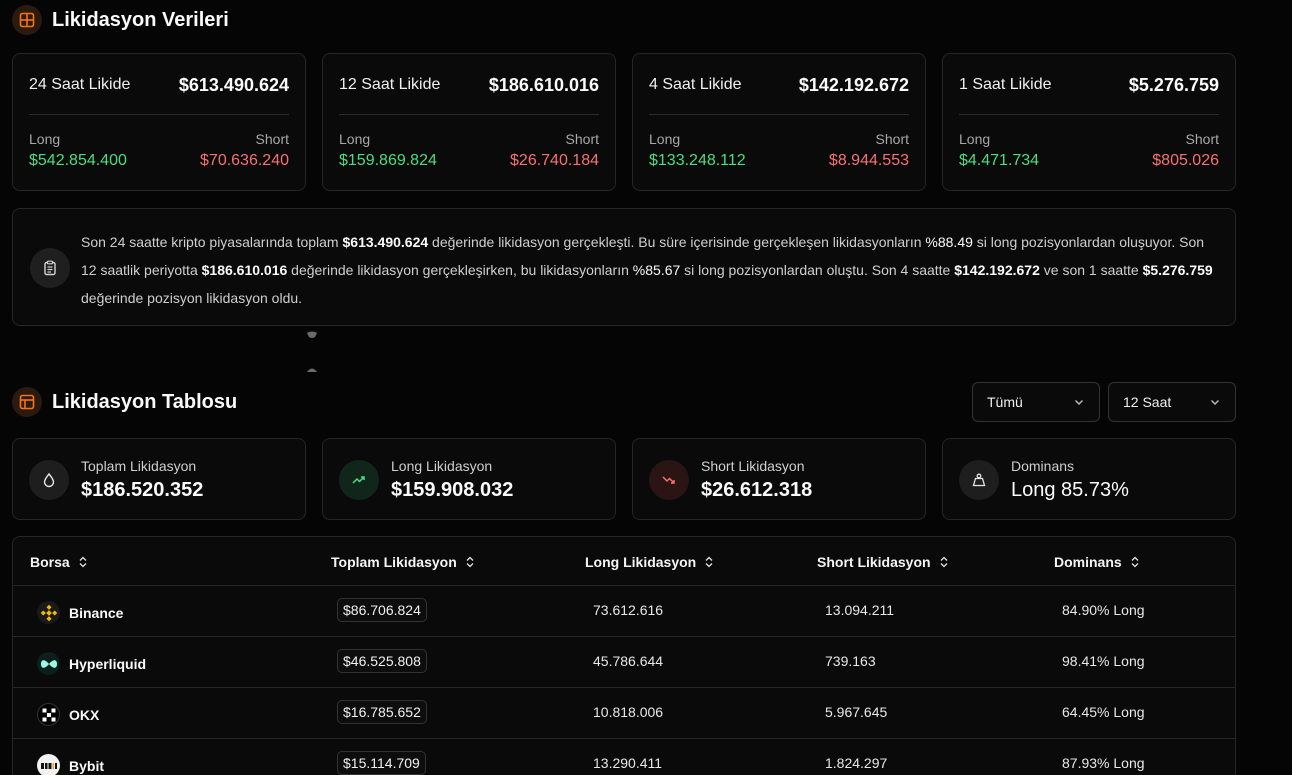 This screenshot has height=775, width=1292. I want to click on short-liquidation-cell: 13.094.211, so click(860, 610).